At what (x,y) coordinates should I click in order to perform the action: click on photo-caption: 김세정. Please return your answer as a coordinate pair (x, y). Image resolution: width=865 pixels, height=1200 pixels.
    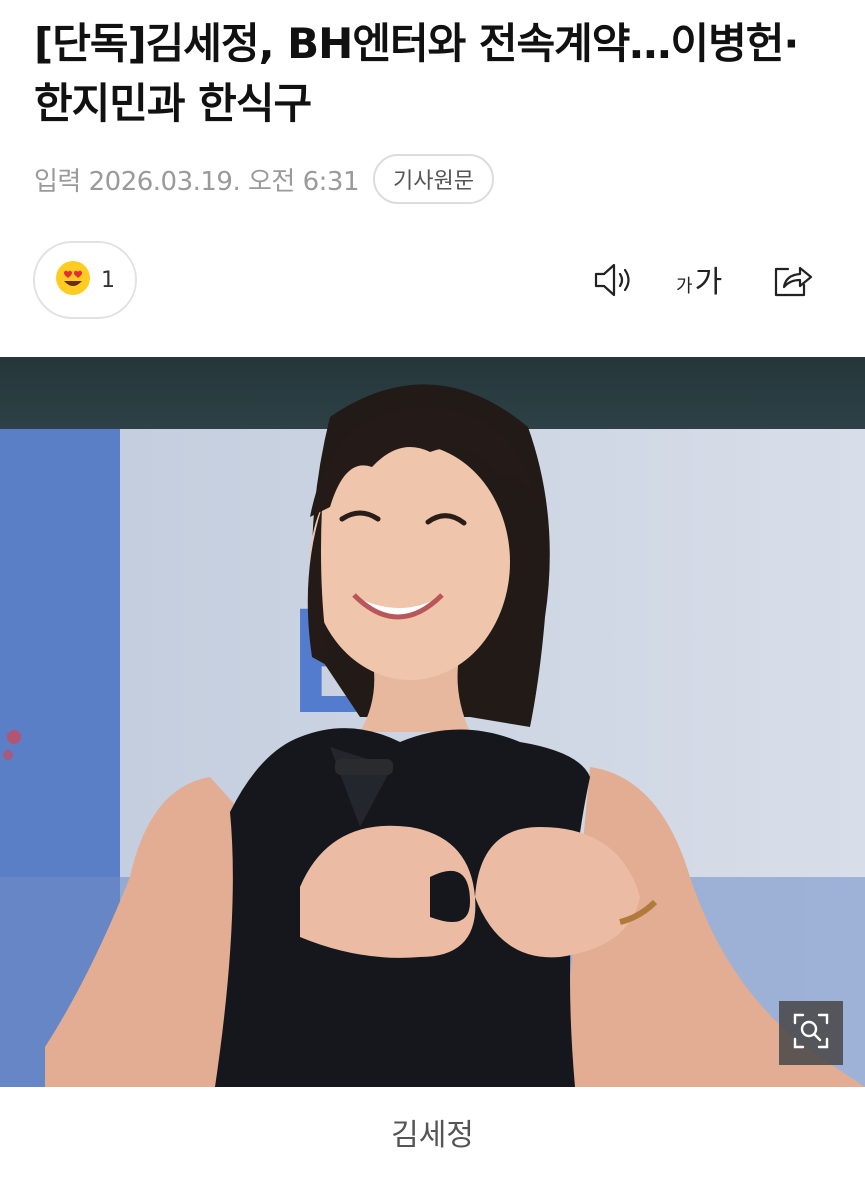
    Looking at the image, I should click on (432, 1135).